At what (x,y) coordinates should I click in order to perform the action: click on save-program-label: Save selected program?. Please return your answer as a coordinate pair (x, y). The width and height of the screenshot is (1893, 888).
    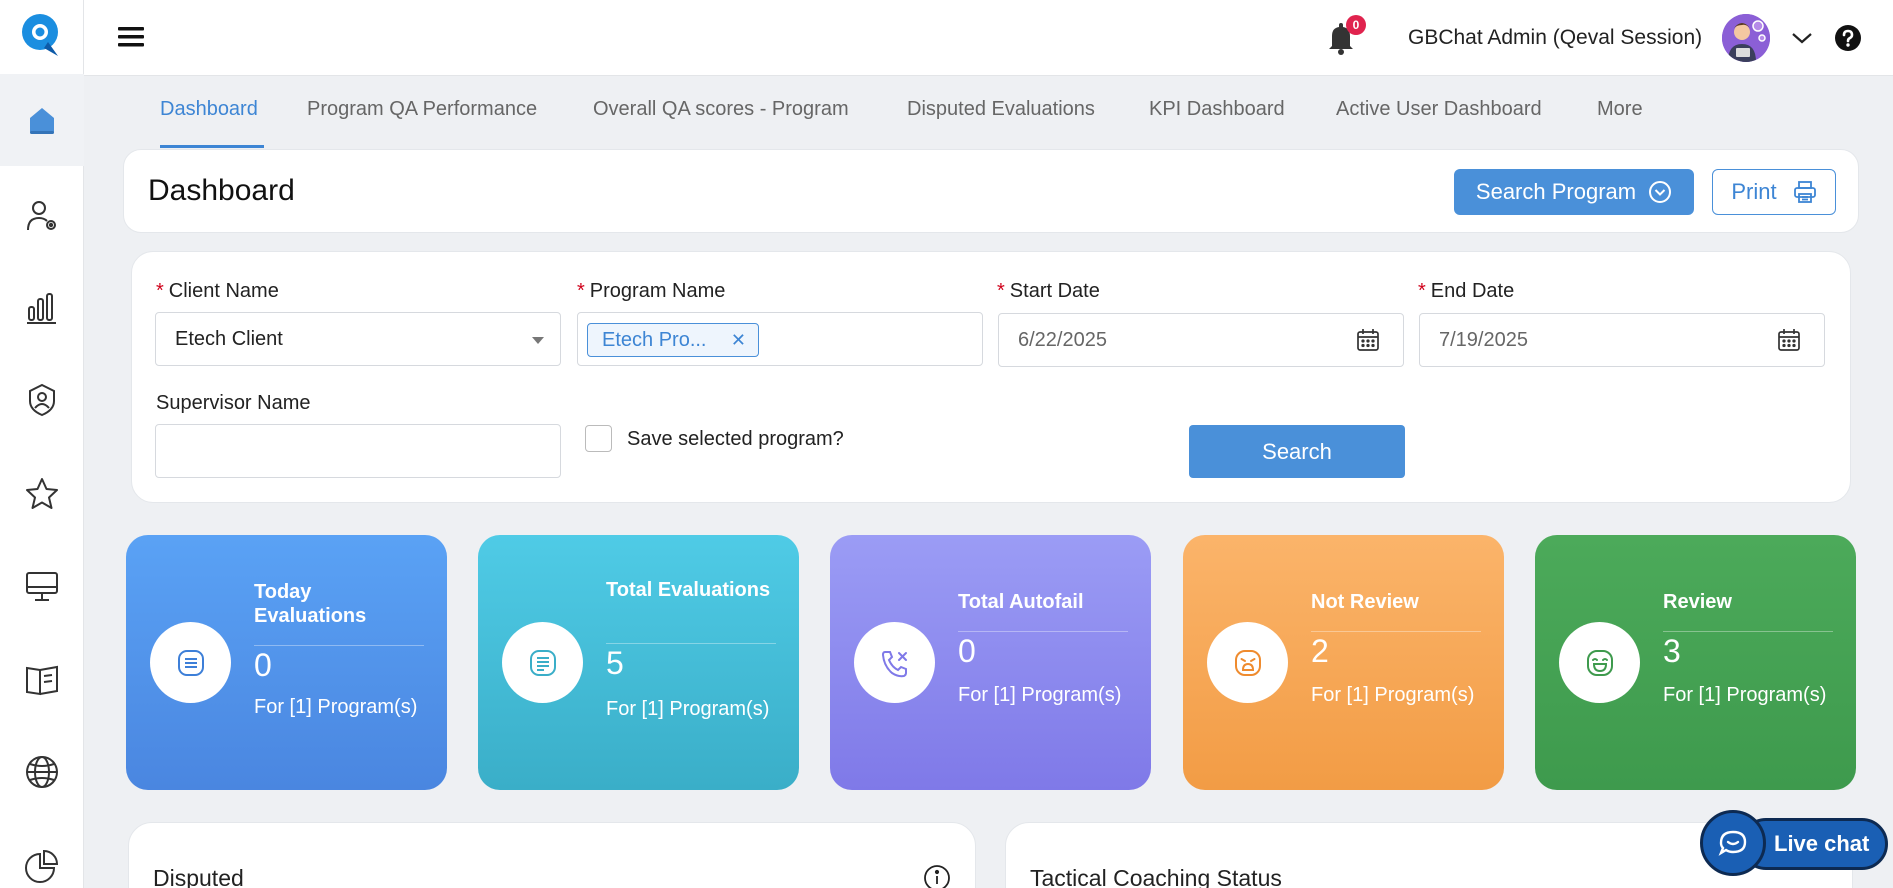
    Looking at the image, I should click on (735, 439).